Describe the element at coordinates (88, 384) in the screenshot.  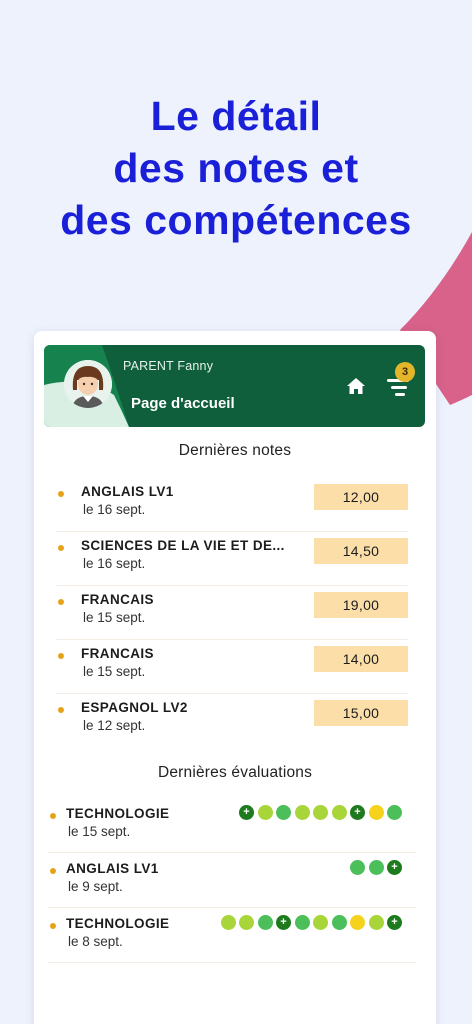
I see `avatar` at that location.